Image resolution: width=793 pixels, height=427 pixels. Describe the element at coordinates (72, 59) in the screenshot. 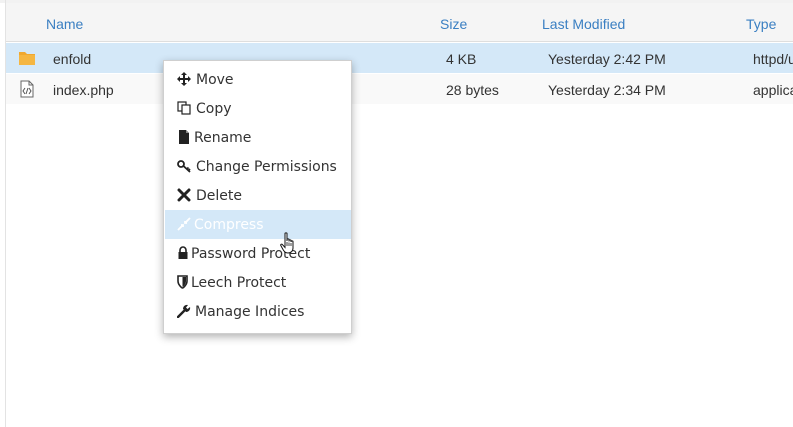

I see `file-name: enfold` at that location.